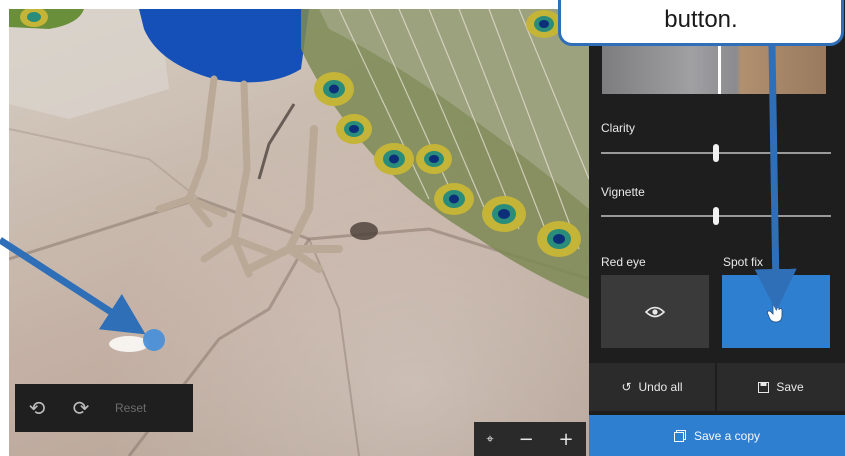  Describe the element at coordinates (526, 439) in the screenshot. I see `zoom-out-button: −` at that location.